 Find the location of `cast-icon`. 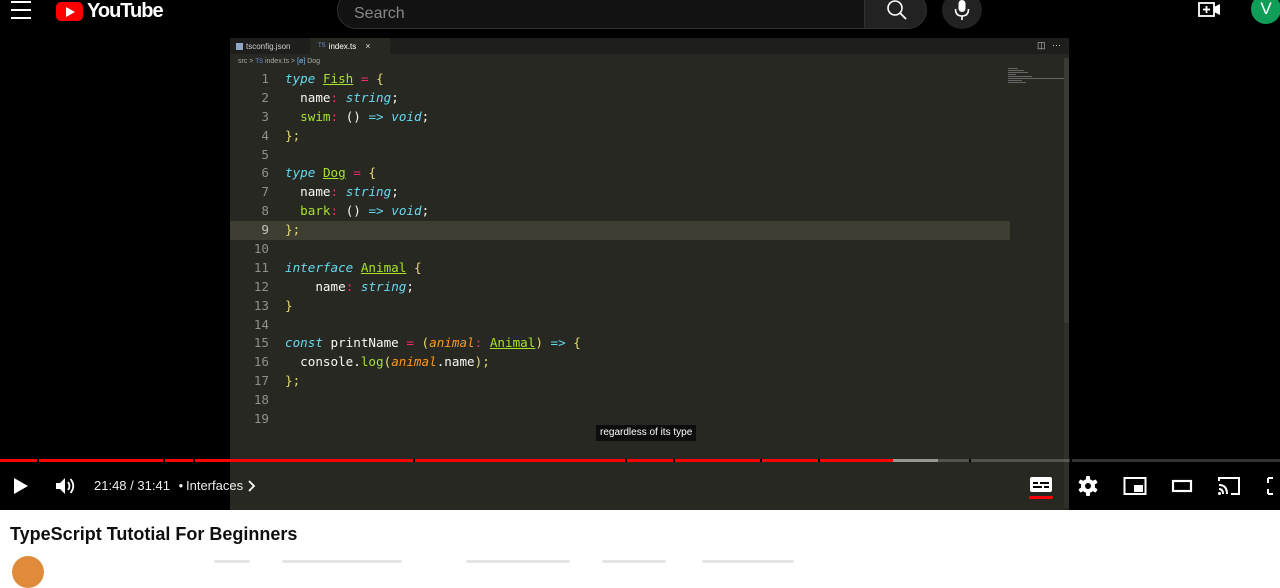

cast-icon is located at coordinates (1229, 486).